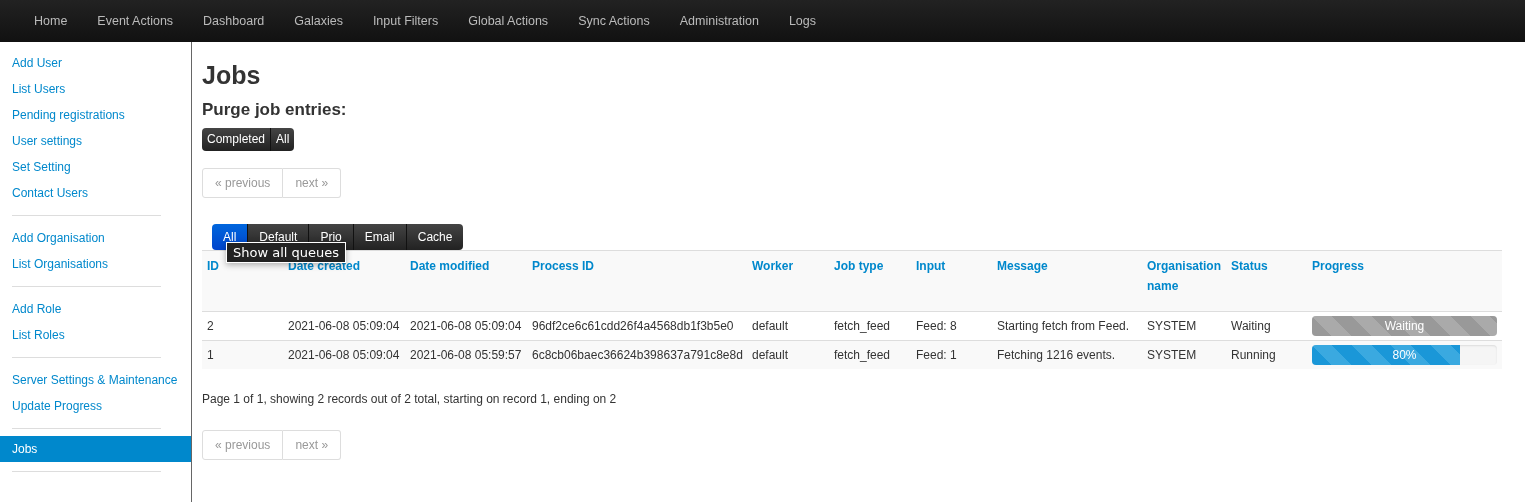  I want to click on nav-link: Input Filters, so click(405, 21).